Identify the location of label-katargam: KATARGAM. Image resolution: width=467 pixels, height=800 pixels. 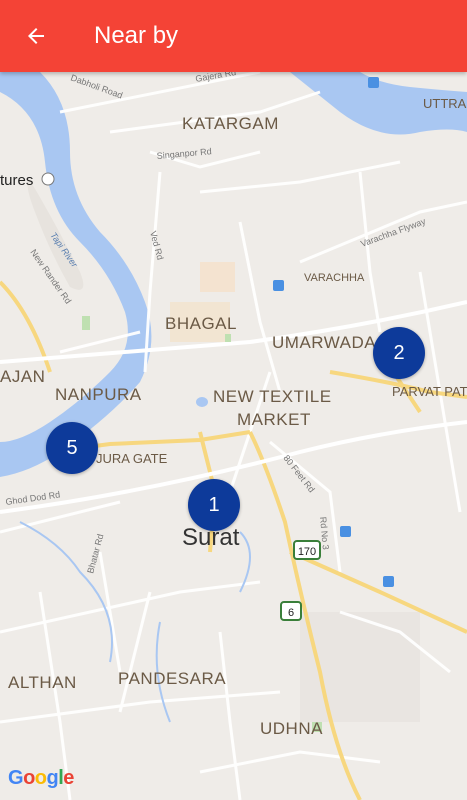
(230, 123).